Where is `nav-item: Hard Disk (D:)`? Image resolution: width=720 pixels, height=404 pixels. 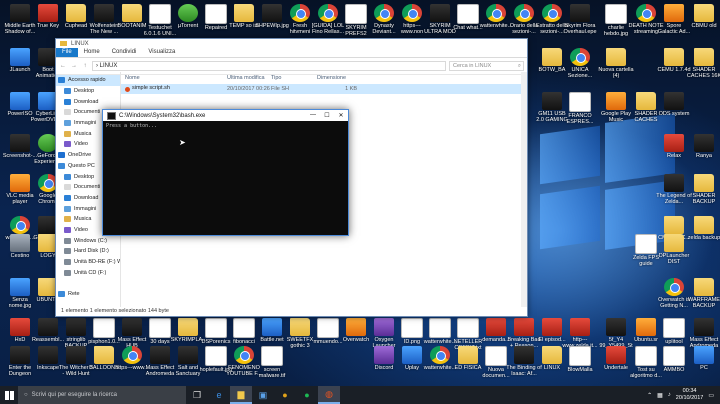
nav-item: Hard Disk (D:) is located at coordinates (88, 251).